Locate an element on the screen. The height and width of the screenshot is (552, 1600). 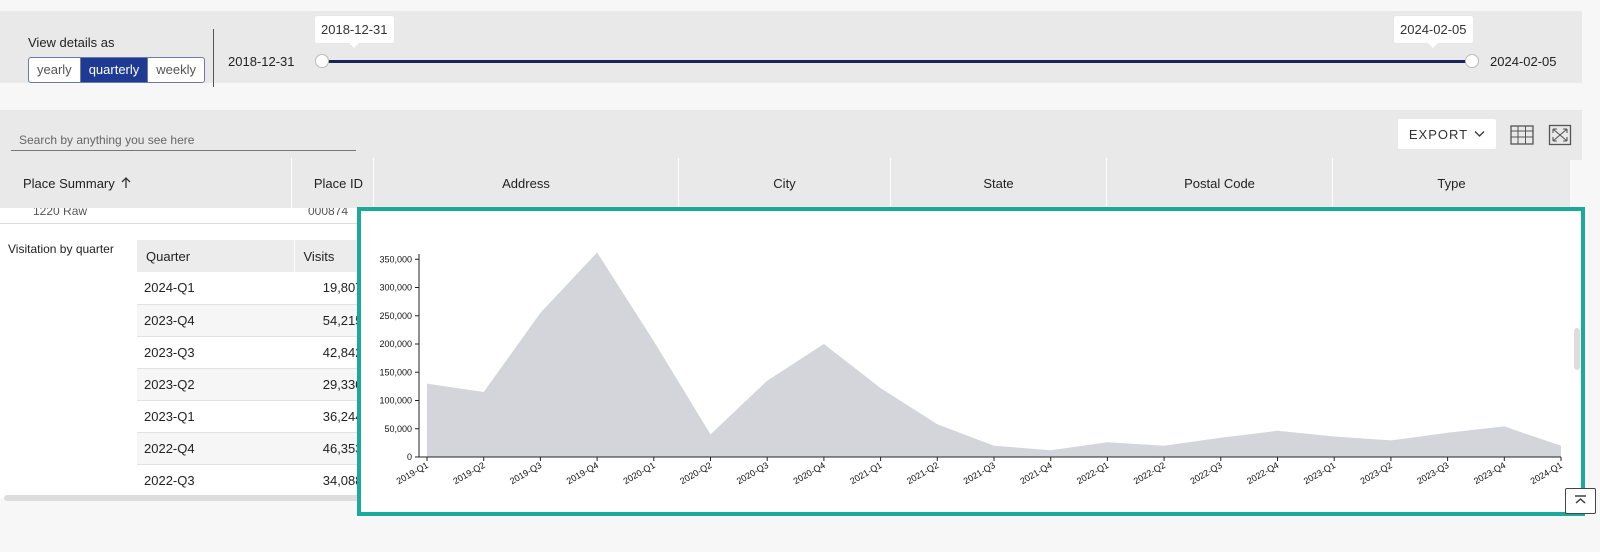
divider is located at coordinates (213, 58).